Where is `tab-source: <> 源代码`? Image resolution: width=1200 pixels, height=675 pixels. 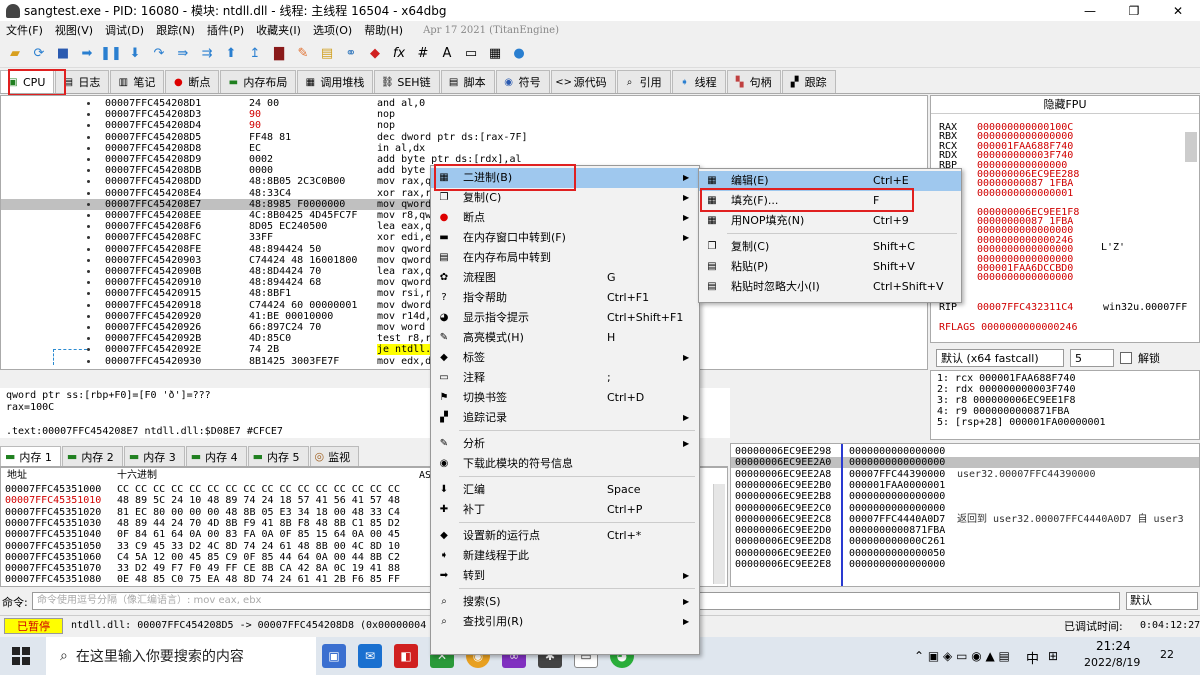
tab-source: <> 源代码 is located at coordinates (583, 81).